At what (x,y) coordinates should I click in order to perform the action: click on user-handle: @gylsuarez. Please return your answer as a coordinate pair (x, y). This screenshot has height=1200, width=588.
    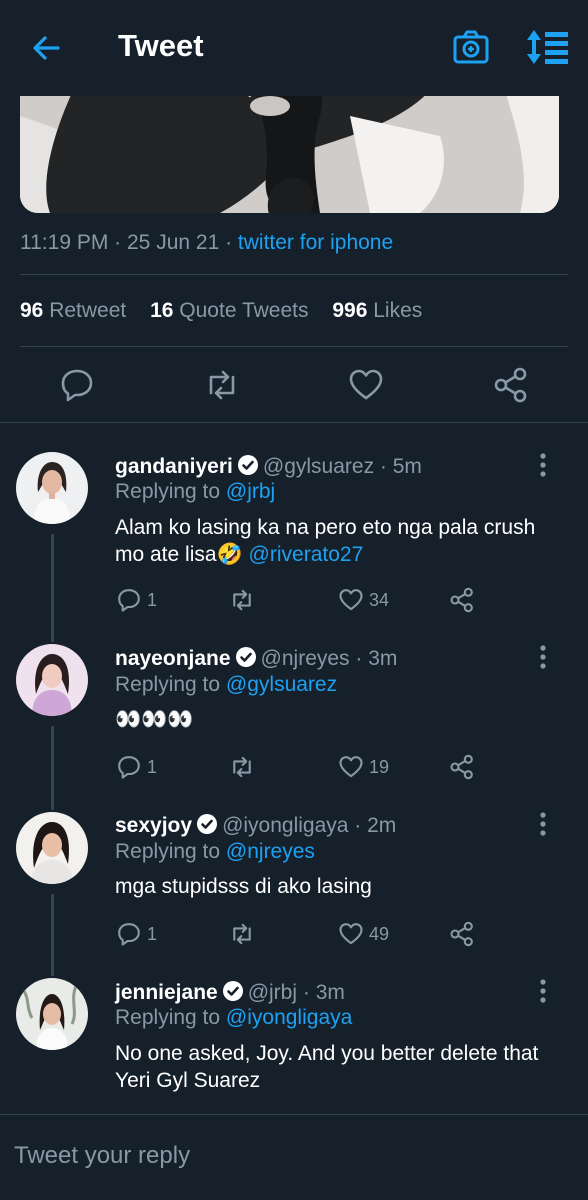
    Looking at the image, I should click on (318, 466).